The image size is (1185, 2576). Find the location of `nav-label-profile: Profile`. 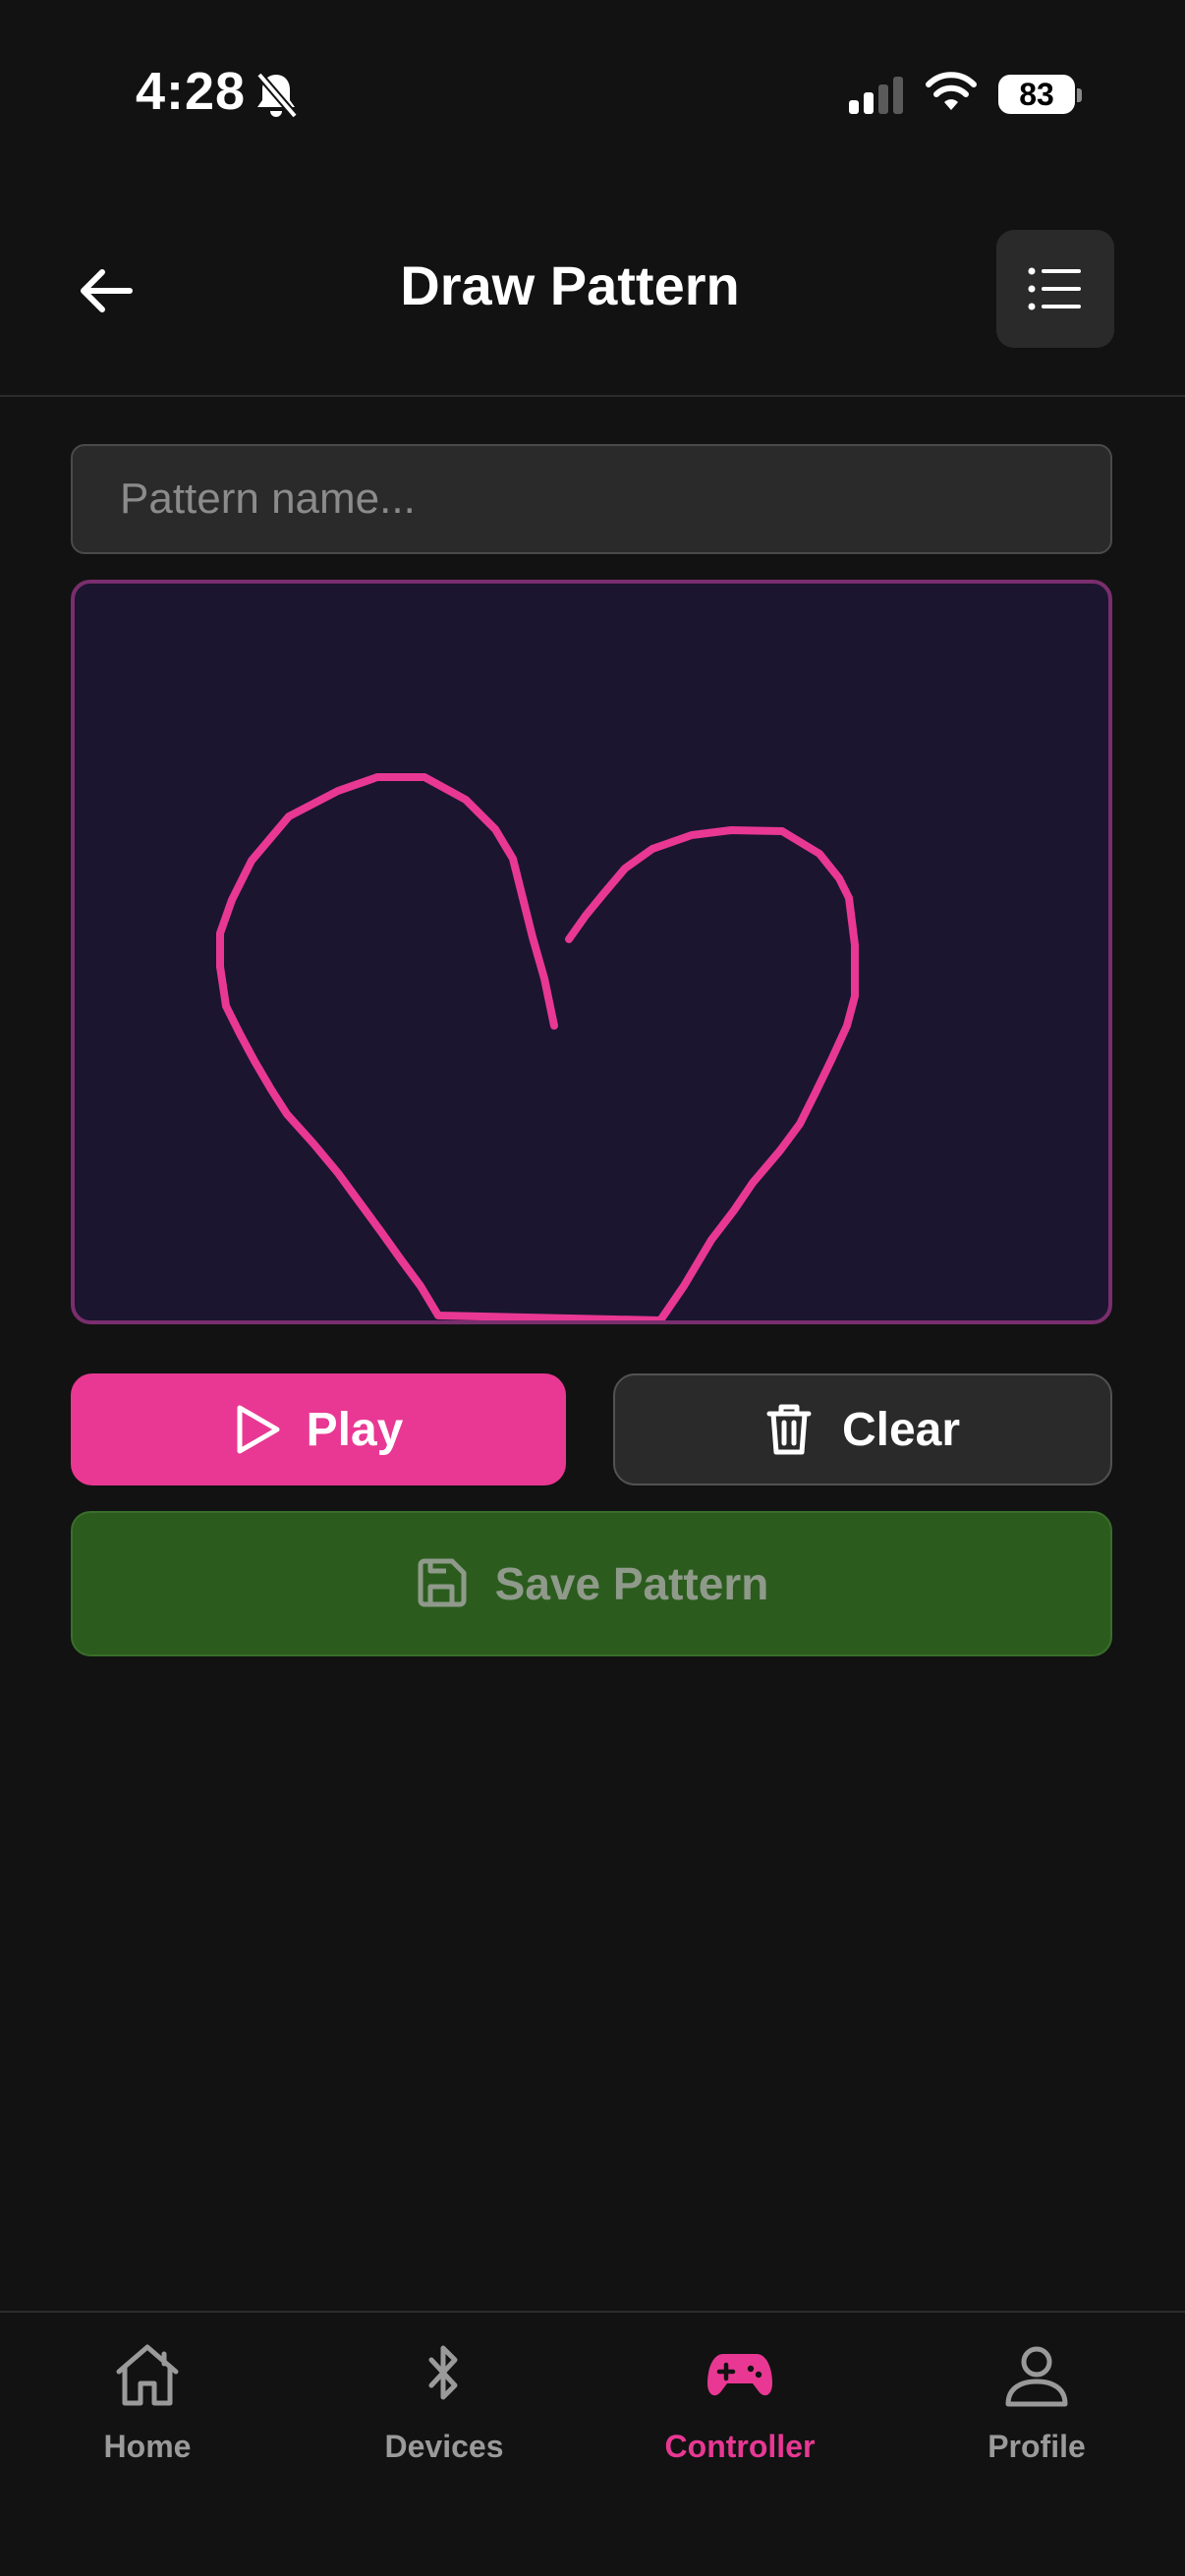

nav-label-profile: Profile is located at coordinates (1037, 2446).